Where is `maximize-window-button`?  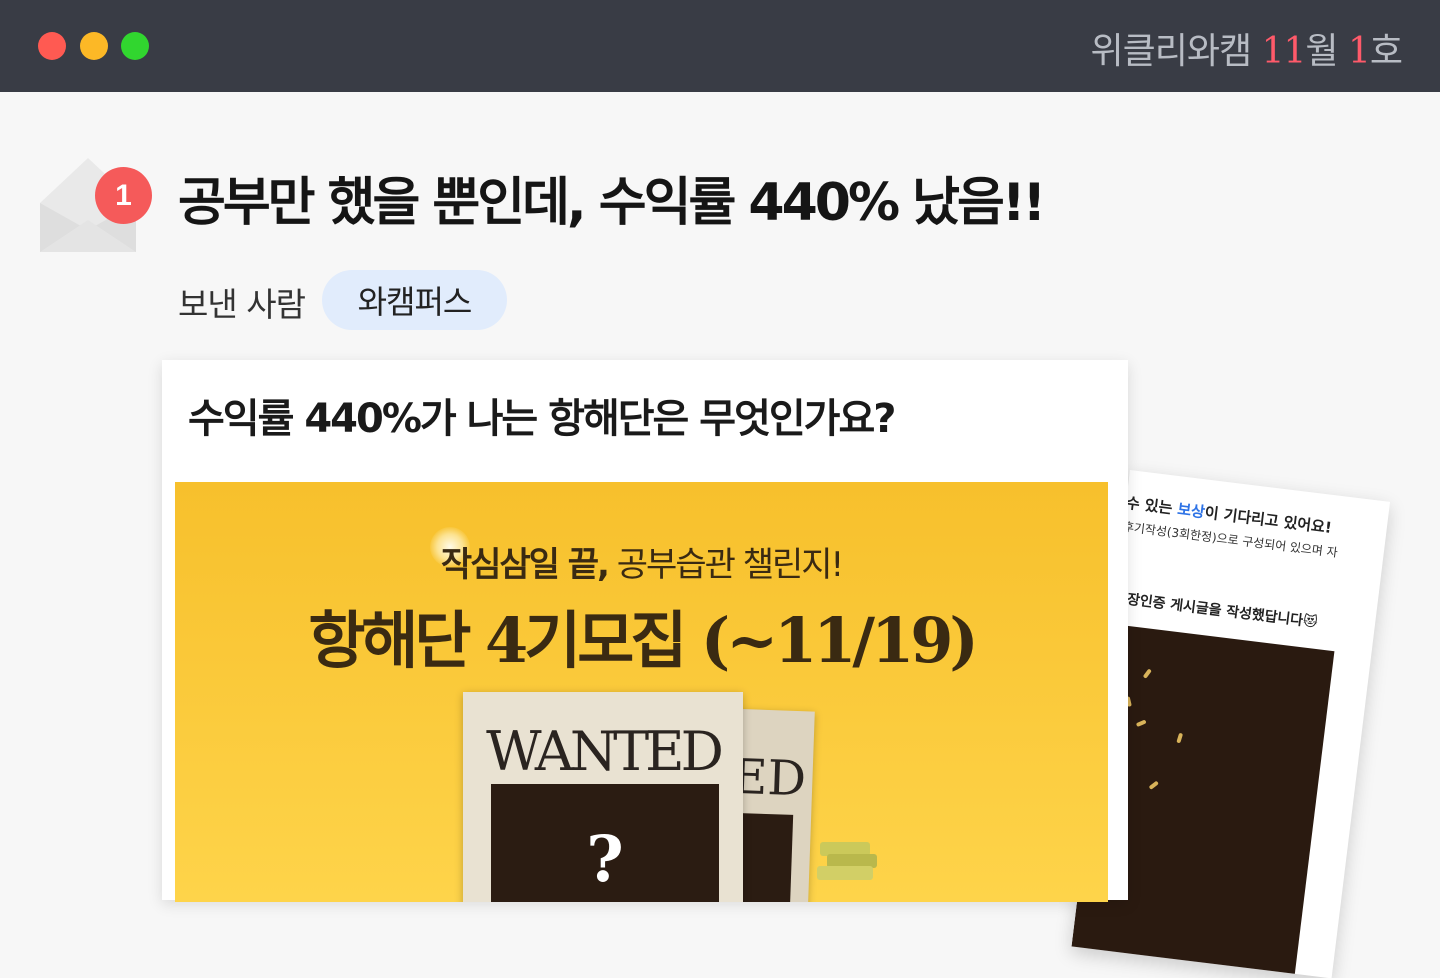 maximize-window-button is located at coordinates (135, 46).